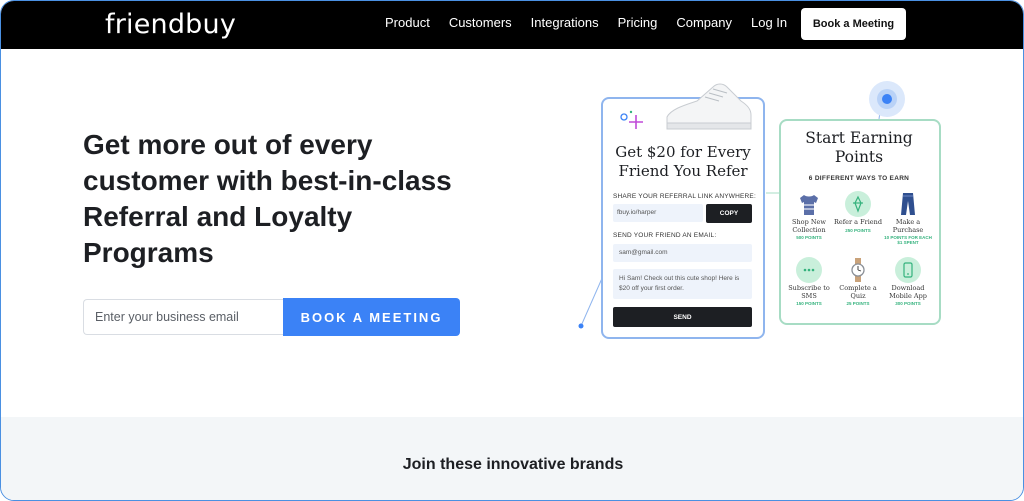 The width and height of the screenshot is (1024, 501). Describe the element at coordinates (908, 292) in the screenshot. I see `earn-way-label: Download Mobile App` at that location.